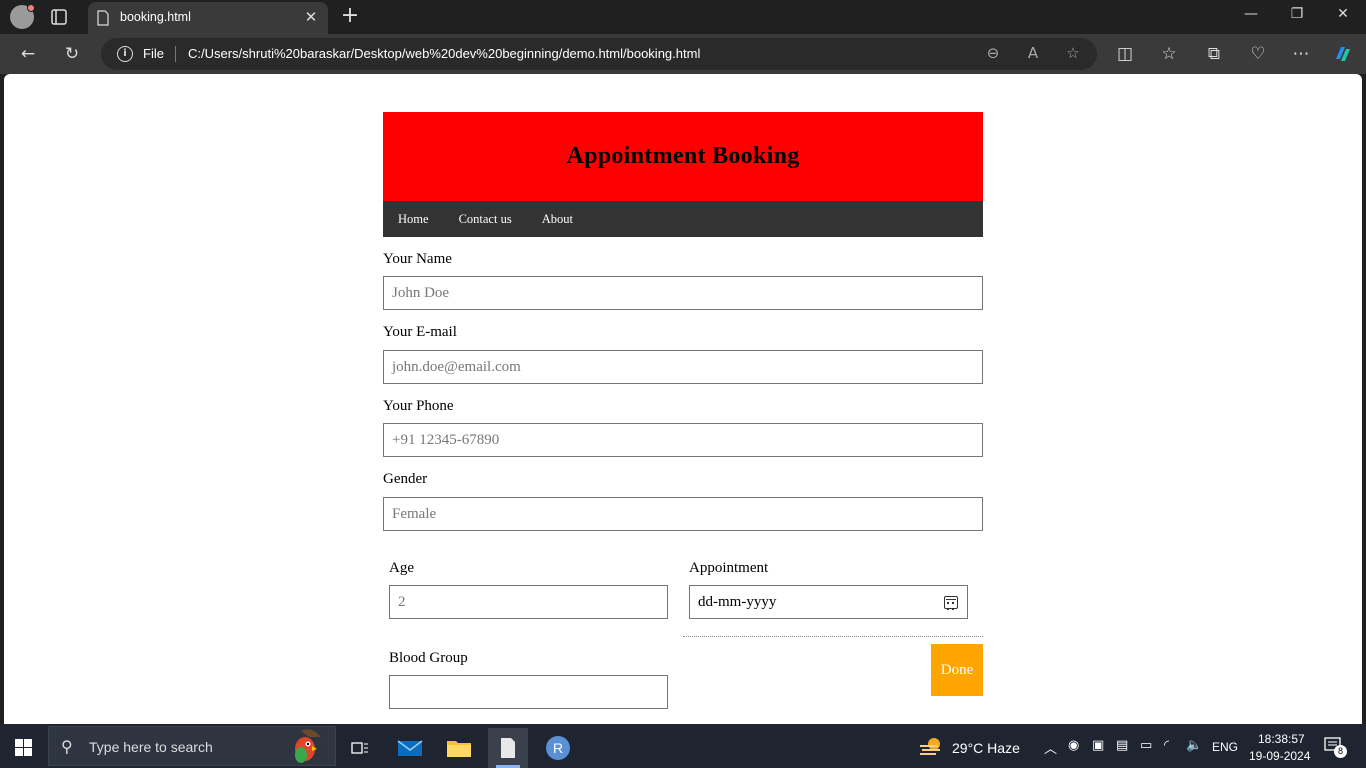  I want to click on active-tab: booking.html ✕, so click(208, 18).